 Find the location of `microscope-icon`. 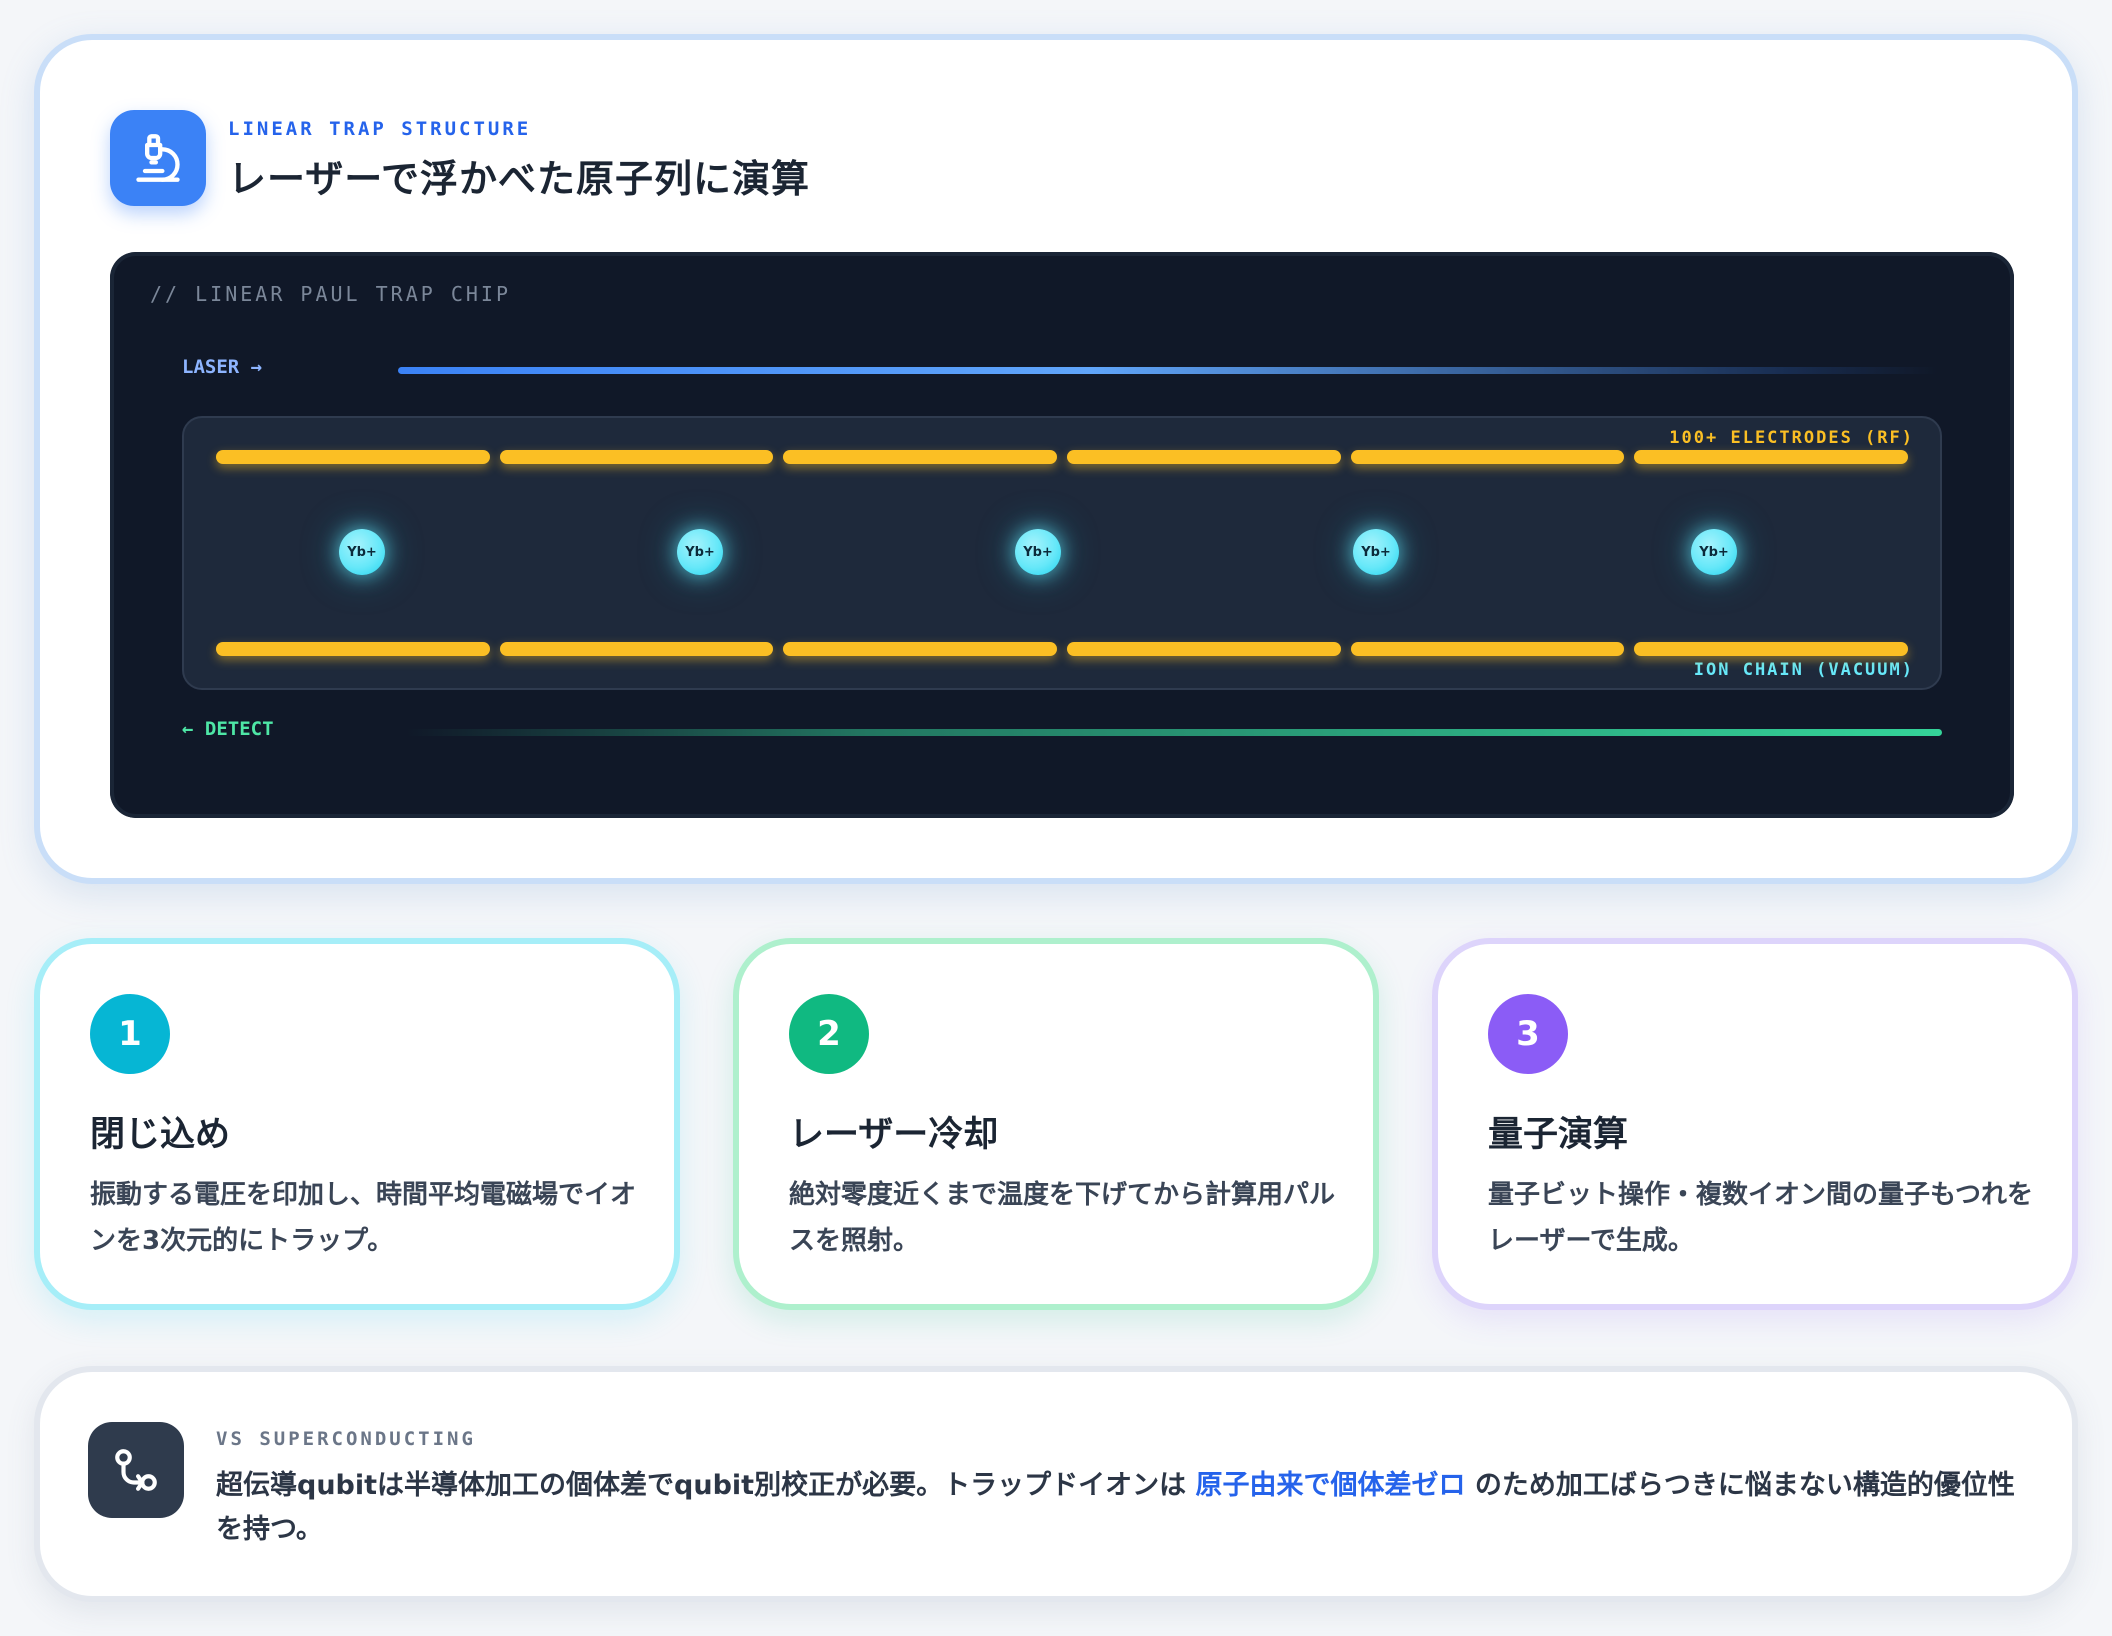

microscope-icon is located at coordinates (158, 158).